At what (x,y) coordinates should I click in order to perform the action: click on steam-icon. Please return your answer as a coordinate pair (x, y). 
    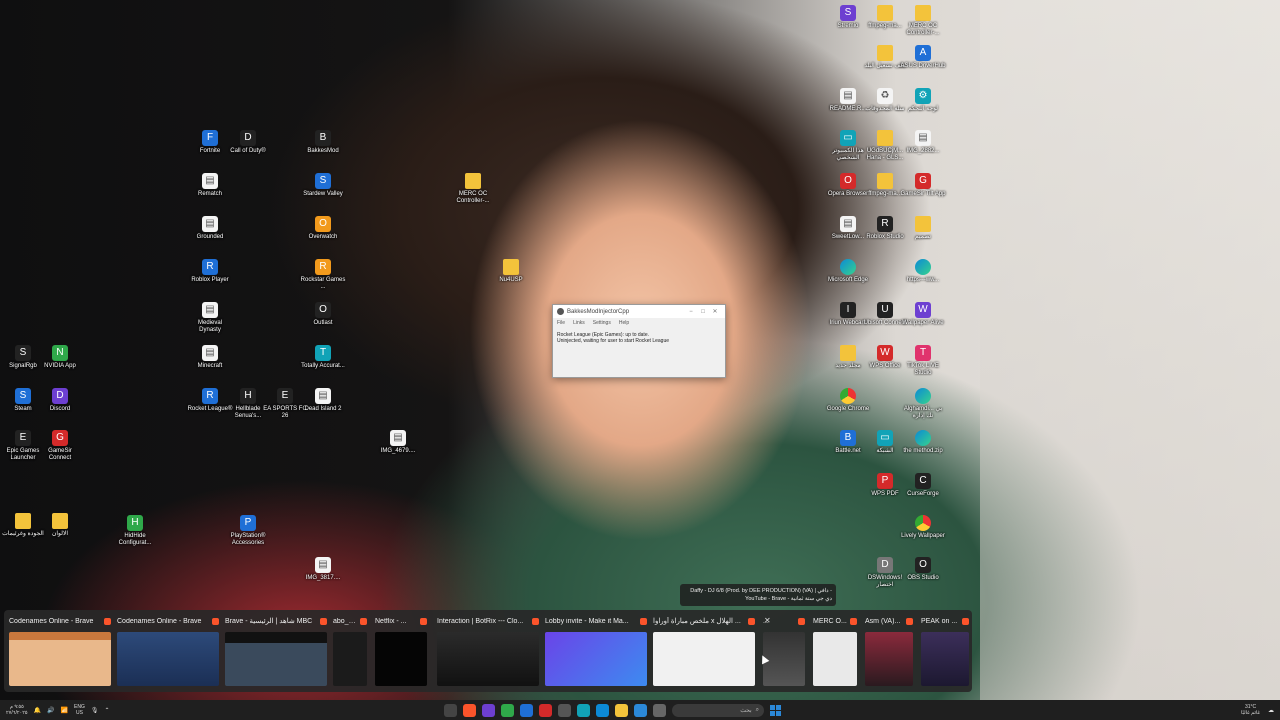
    Looking at the image, I should click on (526, 710).